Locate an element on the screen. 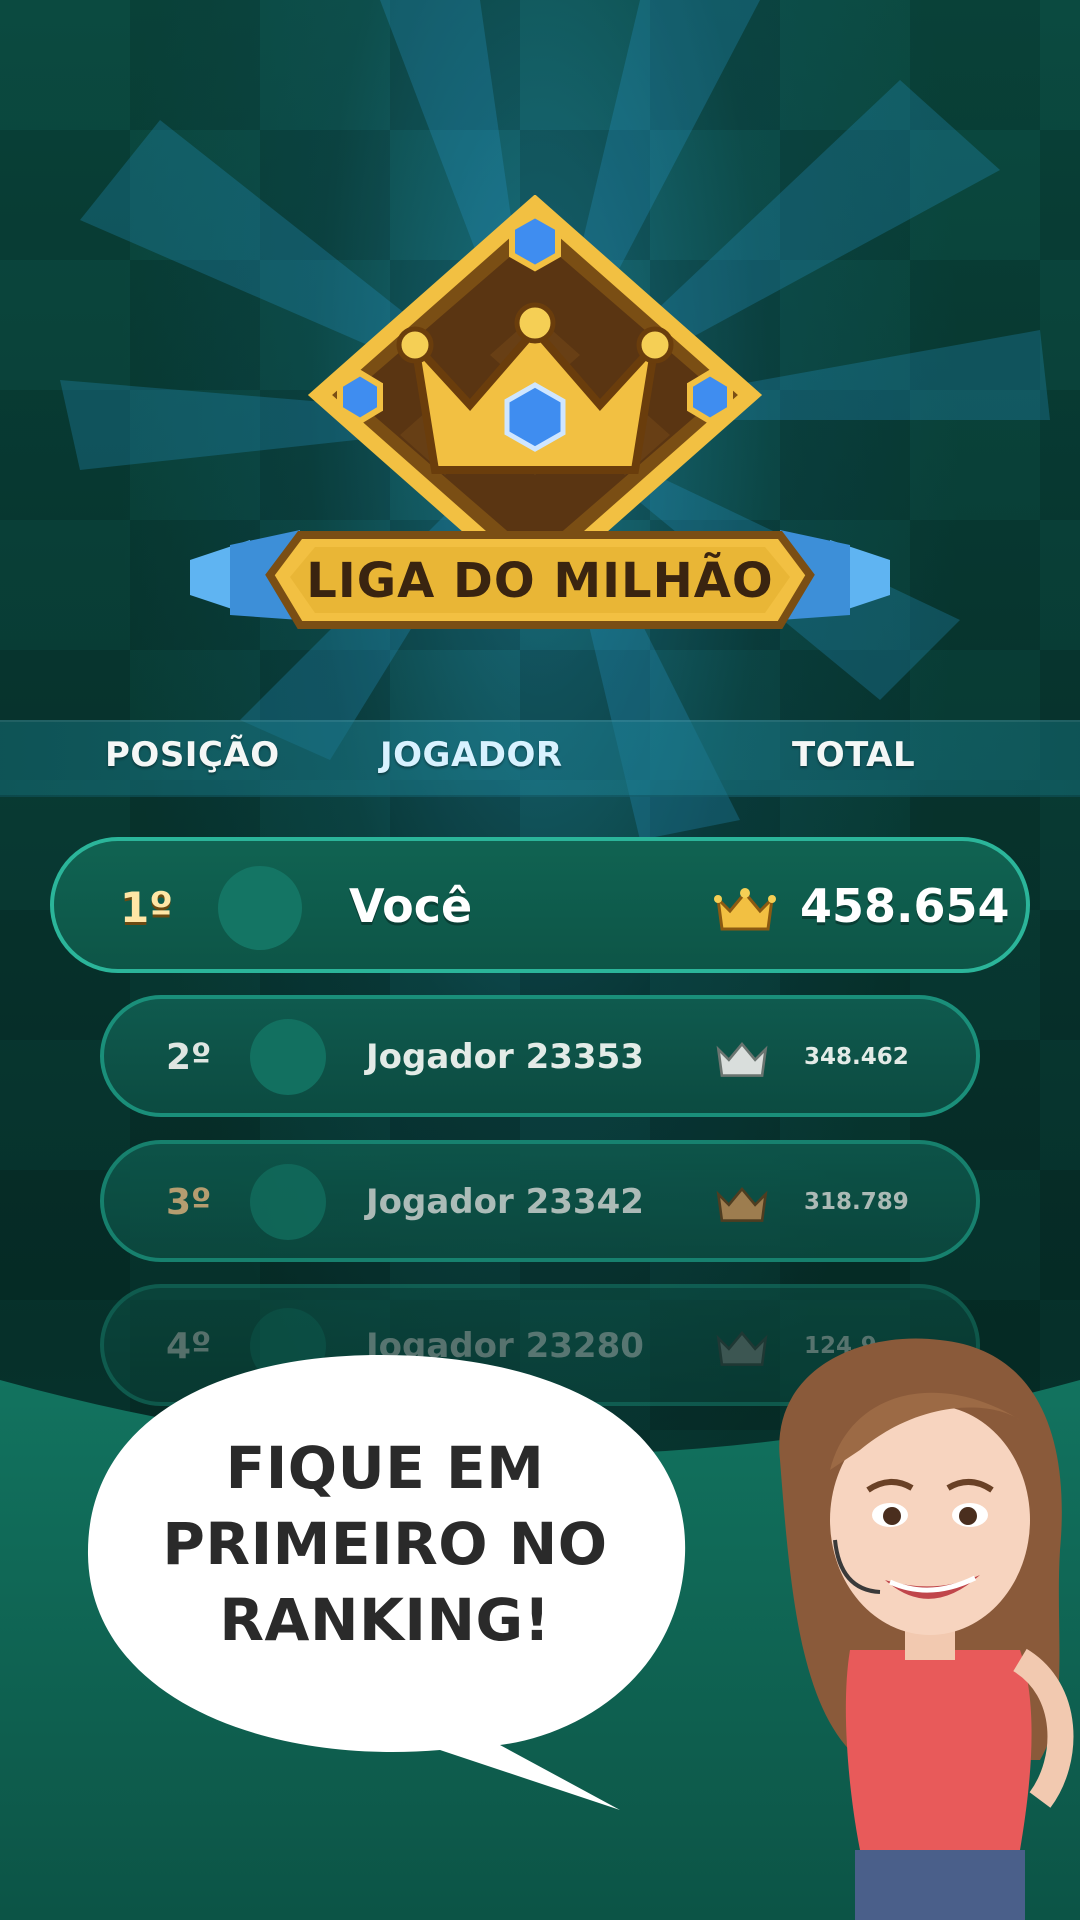 The width and height of the screenshot is (1080, 1920). rank-label: 2º is located at coordinates (189, 1057).